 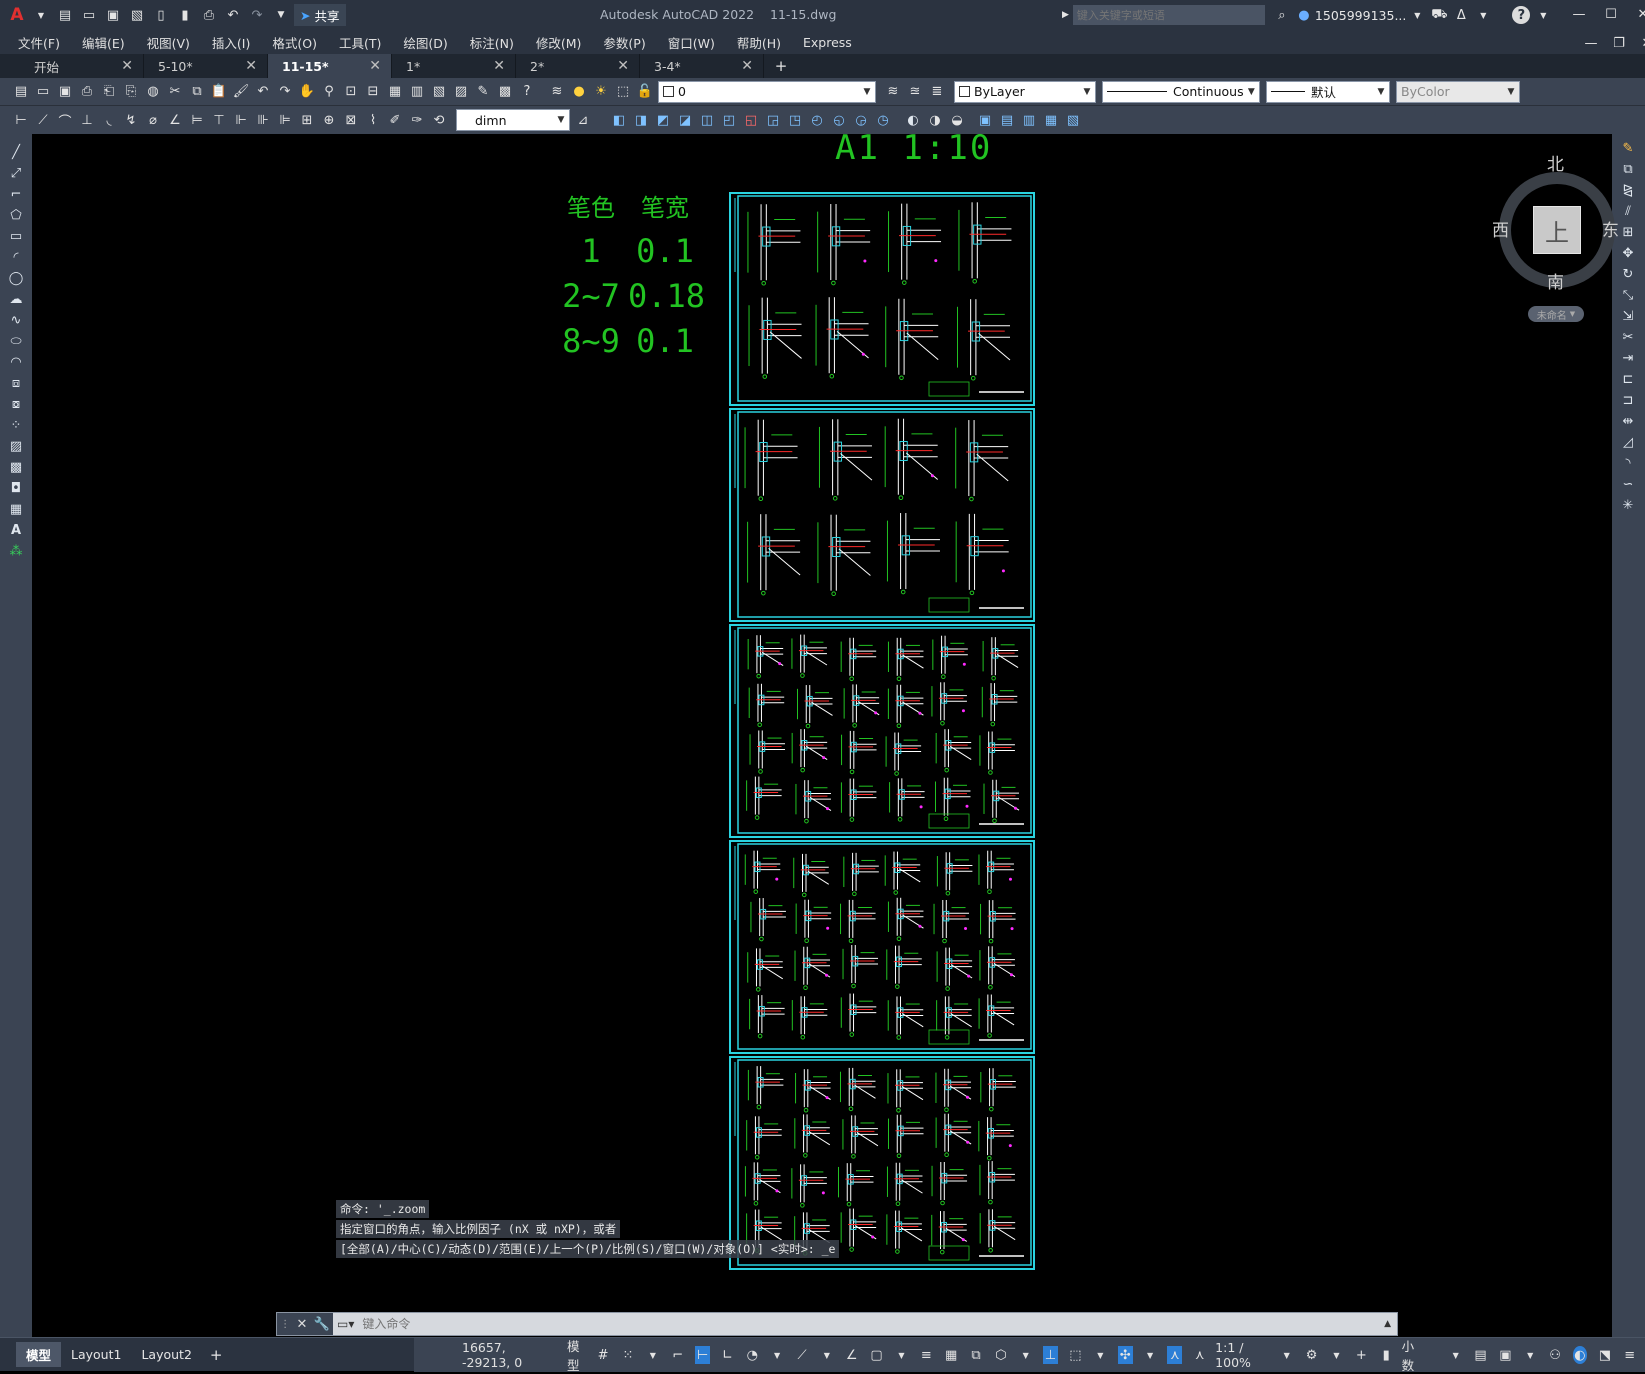 I want to click on menu-draw: 绘图(D), so click(x=425, y=42).